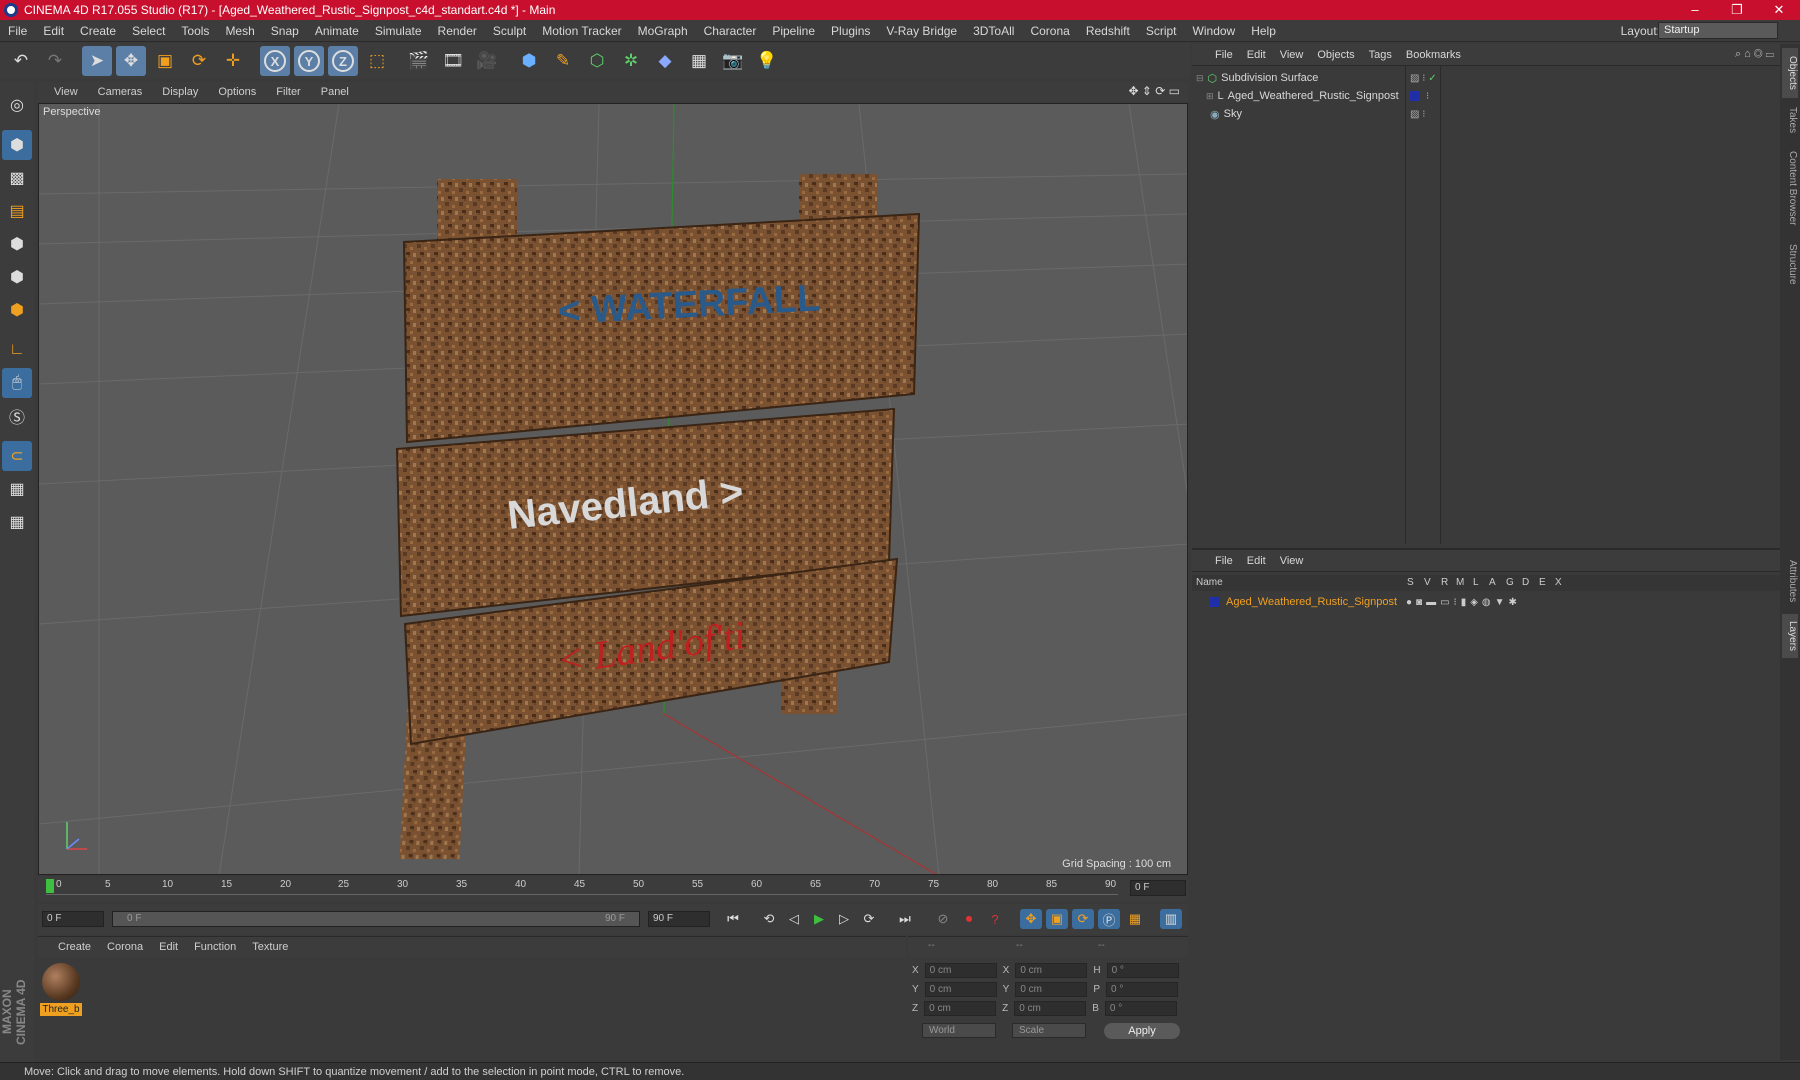 The image size is (1800, 1080). What do you see at coordinates (960, 970) in the screenshot?
I see `position-x-field: 0 cm` at bounding box center [960, 970].